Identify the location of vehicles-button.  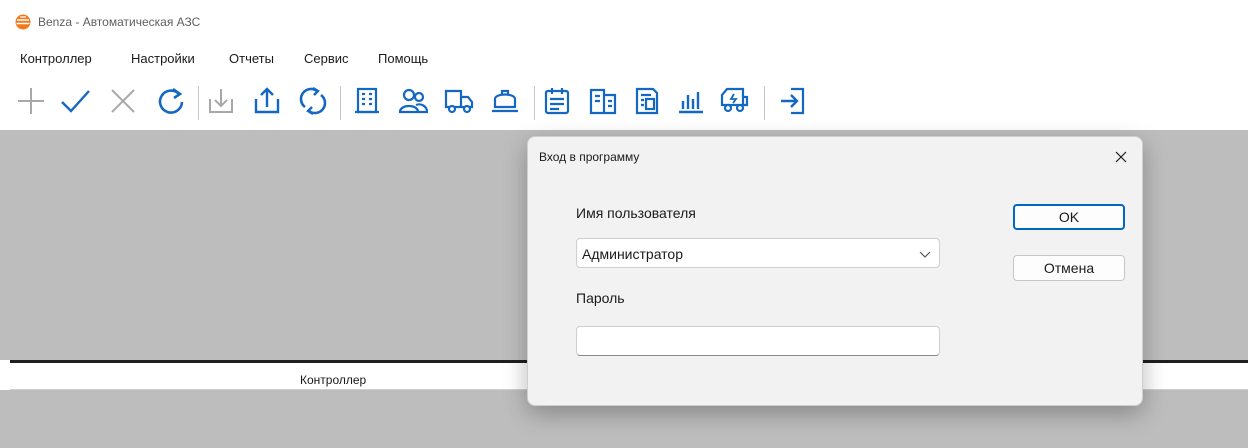
(459, 101).